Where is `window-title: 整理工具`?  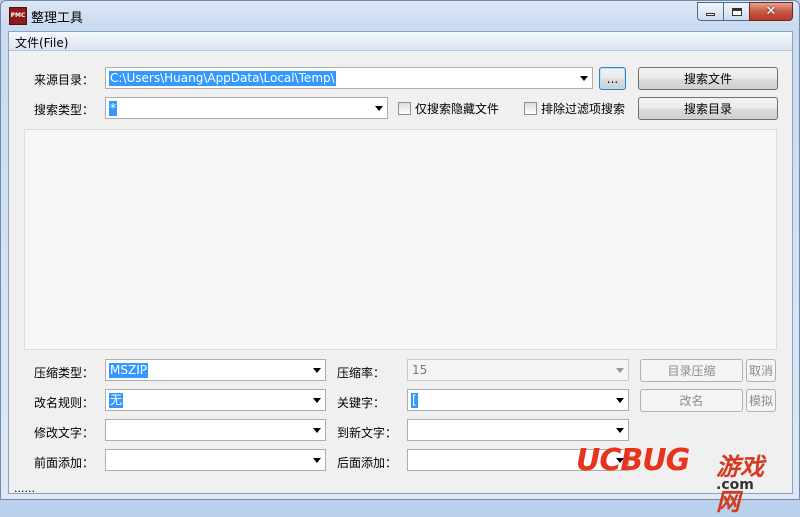 window-title: 整理工具 is located at coordinates (57, 18).